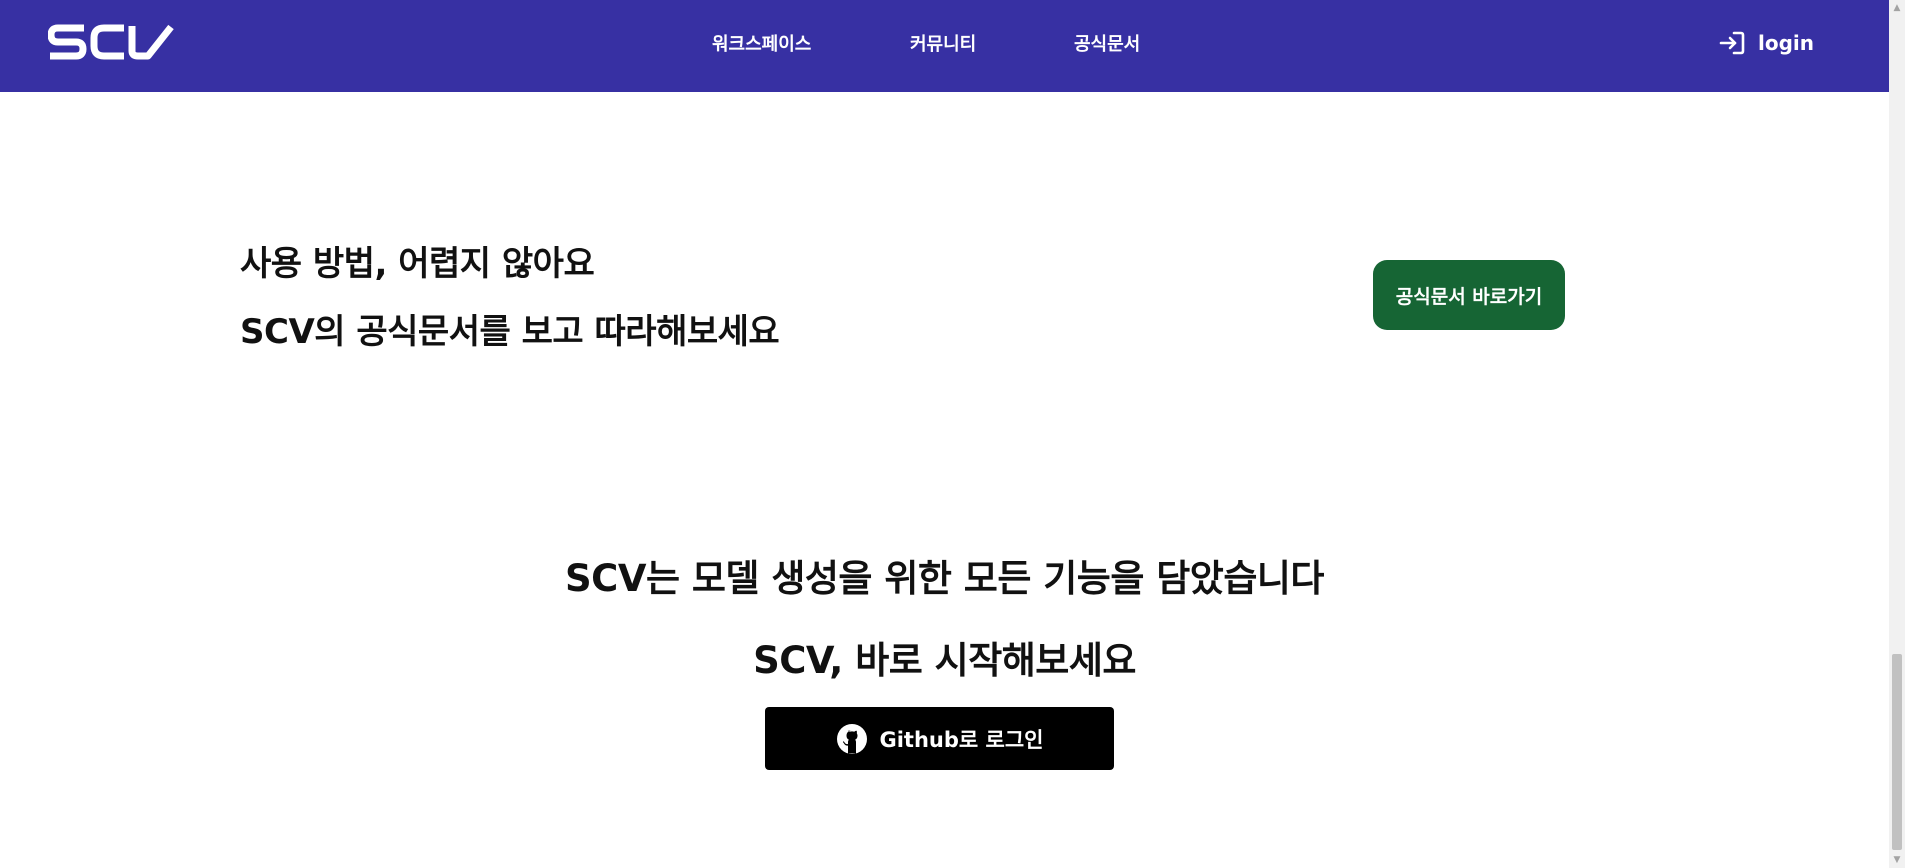 This screenshot has height=868, width=1905. I want to click on top-navbar: 워크스페이스 커뮤니티 공식문서 login, so click(944, 46).